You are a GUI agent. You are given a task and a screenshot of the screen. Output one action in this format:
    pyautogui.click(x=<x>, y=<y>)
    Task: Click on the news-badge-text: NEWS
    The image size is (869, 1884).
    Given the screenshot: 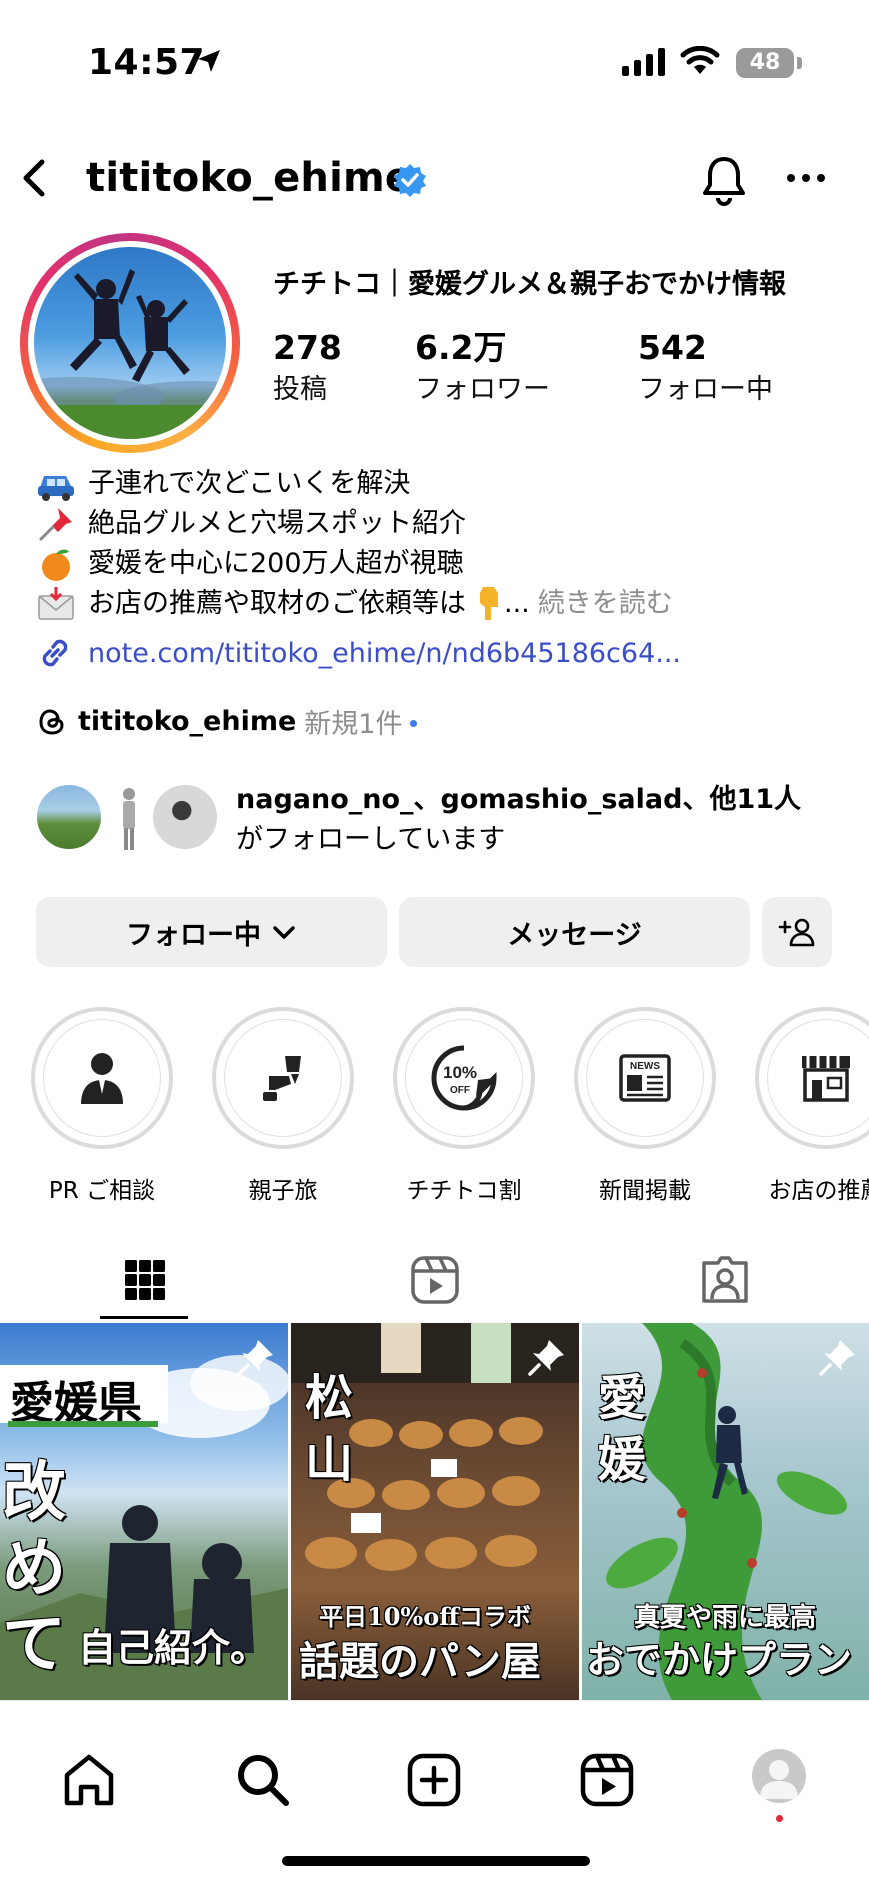 What is the action you would take?
    pyautogui.click(x=645, y=1066)
    